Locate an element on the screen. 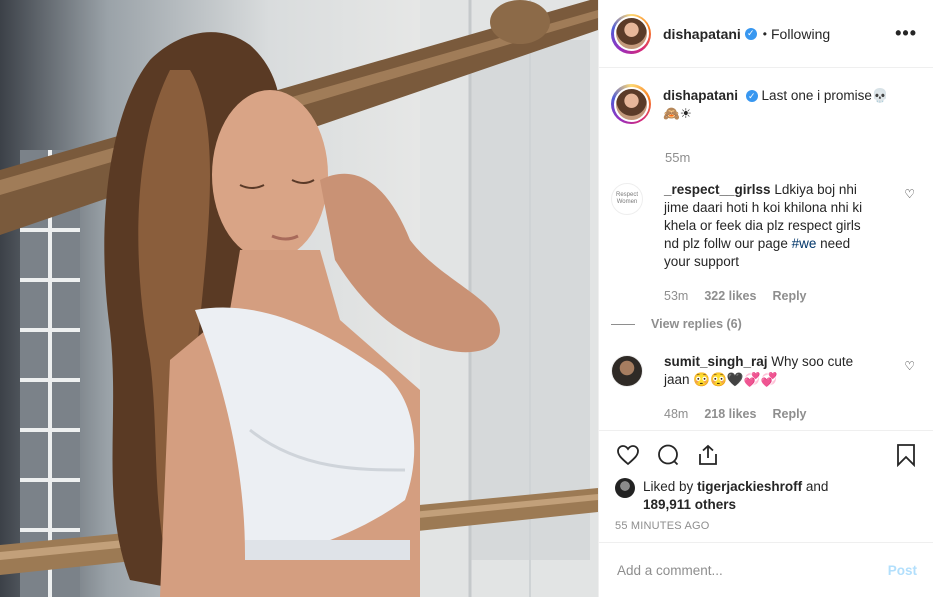 This screenshot has width=933, height=597. caption-username: dishapatani is located at coordinates (700, 95).